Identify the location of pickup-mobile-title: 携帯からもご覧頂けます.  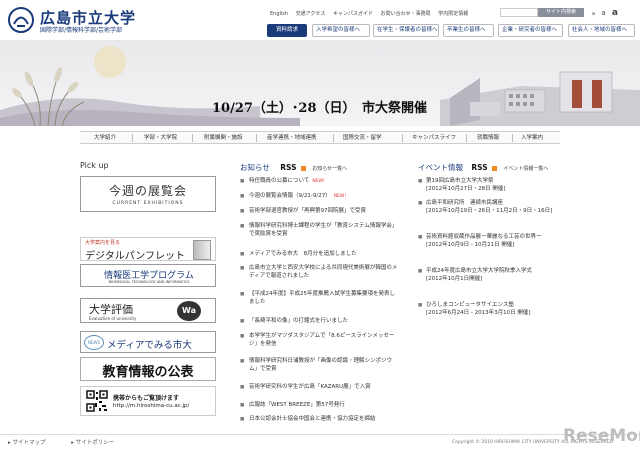
(146, 398).